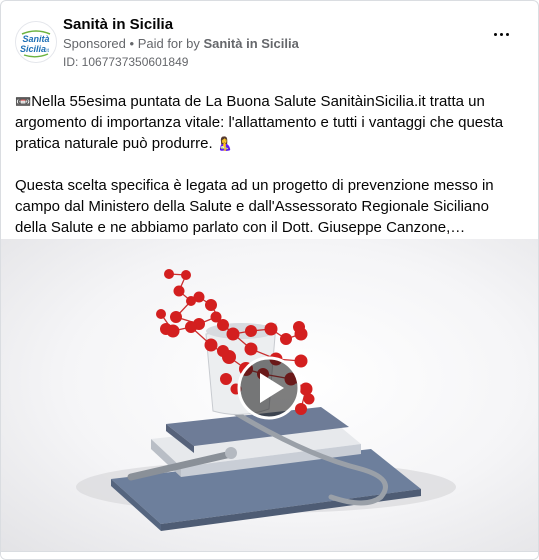 This screenshot has width=539, height=560. Describe the element at coordinates (269, 388) in the screenshot. I see `play-button` at that location.